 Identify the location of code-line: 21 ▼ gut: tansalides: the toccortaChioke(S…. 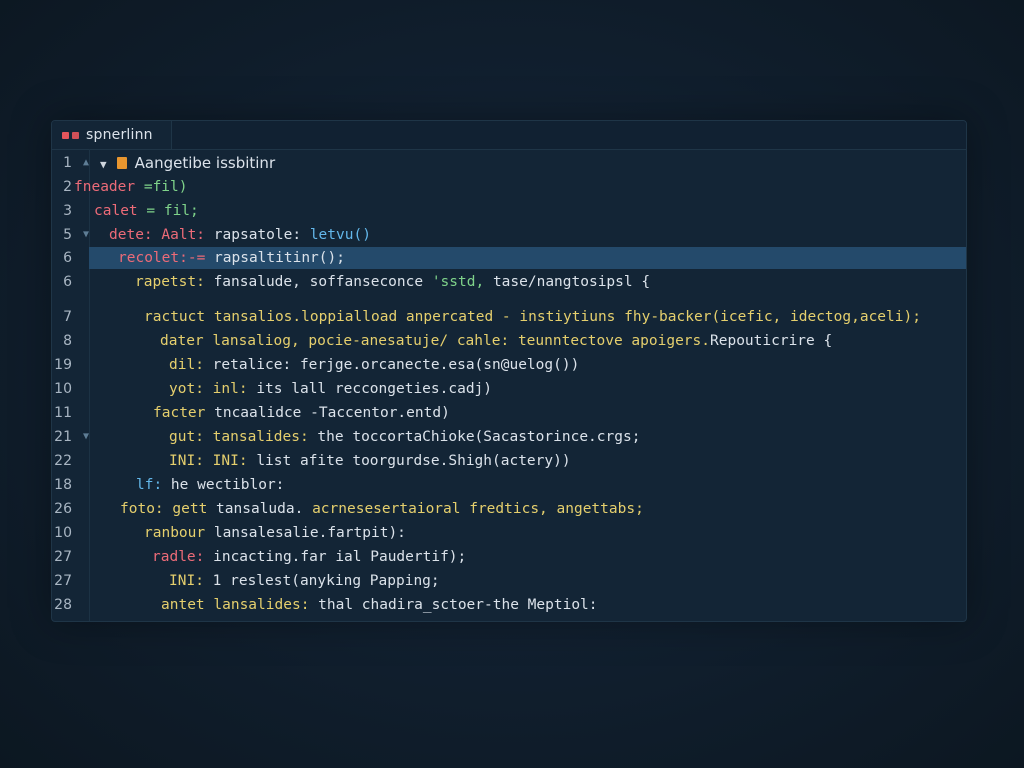
(509, 437).